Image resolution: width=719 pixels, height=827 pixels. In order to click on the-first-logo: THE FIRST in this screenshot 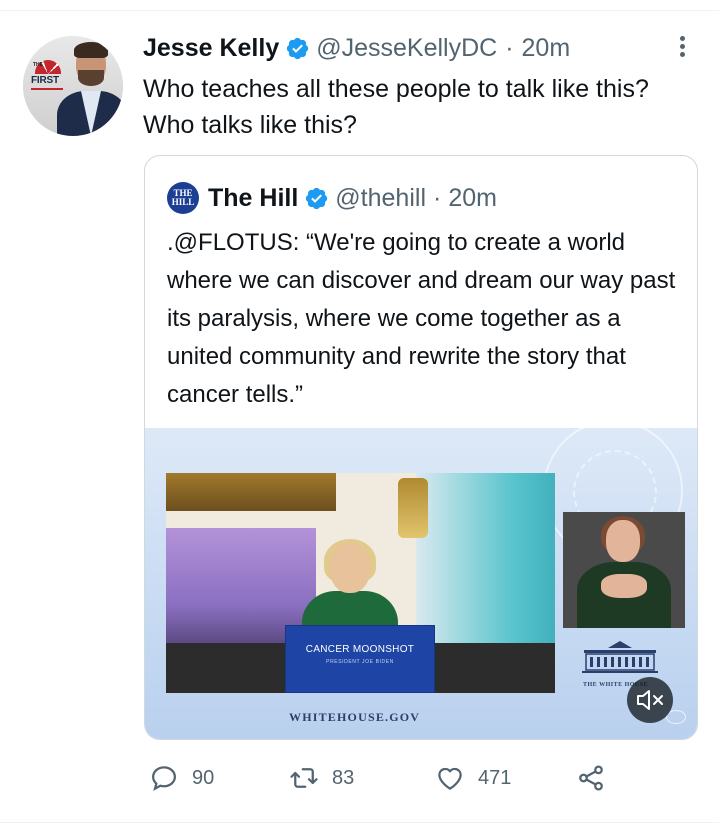, I will do `click(47, 82)`.